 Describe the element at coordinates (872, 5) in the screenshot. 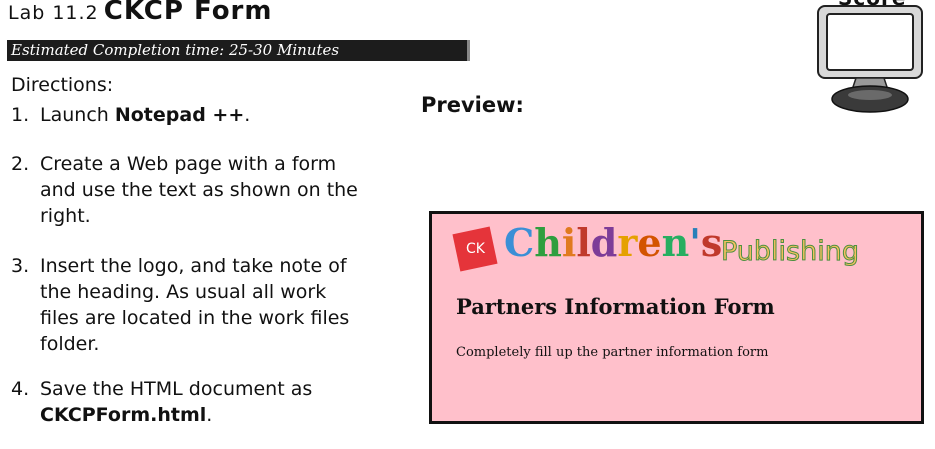

I see `score-label: Score` at that location.